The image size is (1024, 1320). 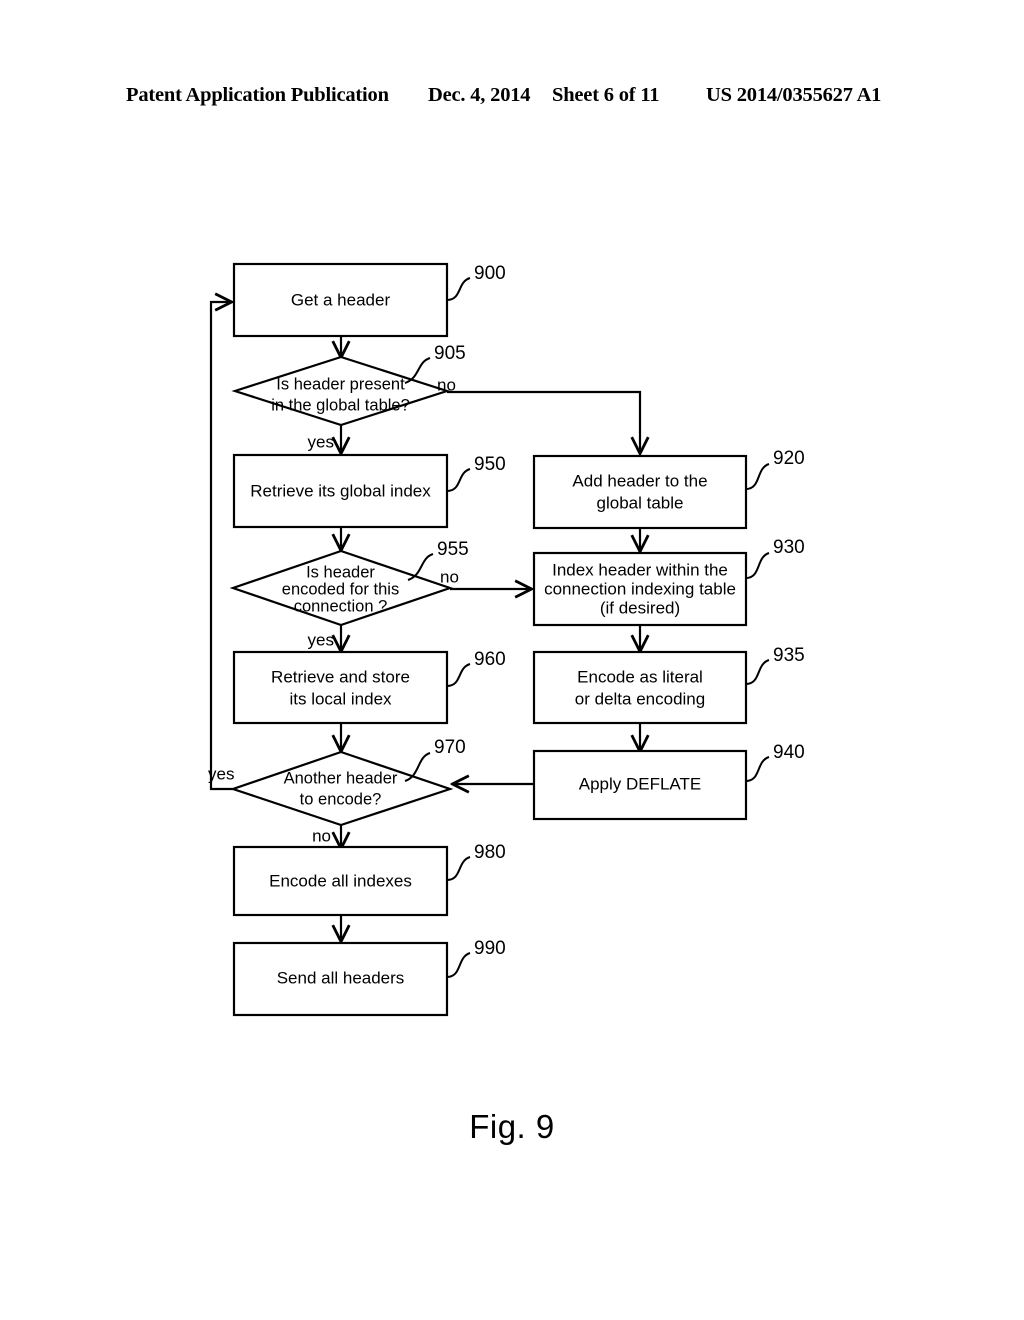 I want to click on node-930-label-line1: Index header within the, so click(x=640, y=569).